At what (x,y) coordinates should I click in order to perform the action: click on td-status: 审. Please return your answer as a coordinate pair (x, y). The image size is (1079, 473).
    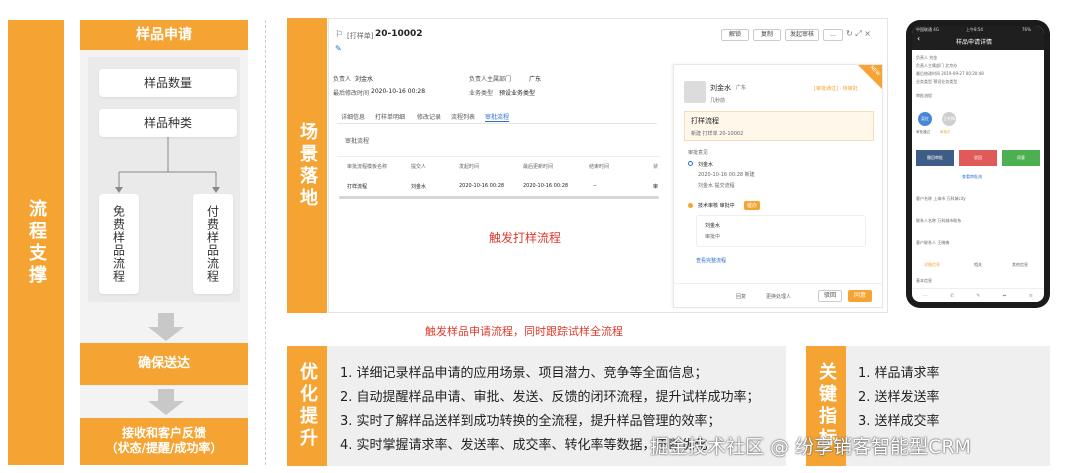
    Looking at the image, I should click on (656, 187).